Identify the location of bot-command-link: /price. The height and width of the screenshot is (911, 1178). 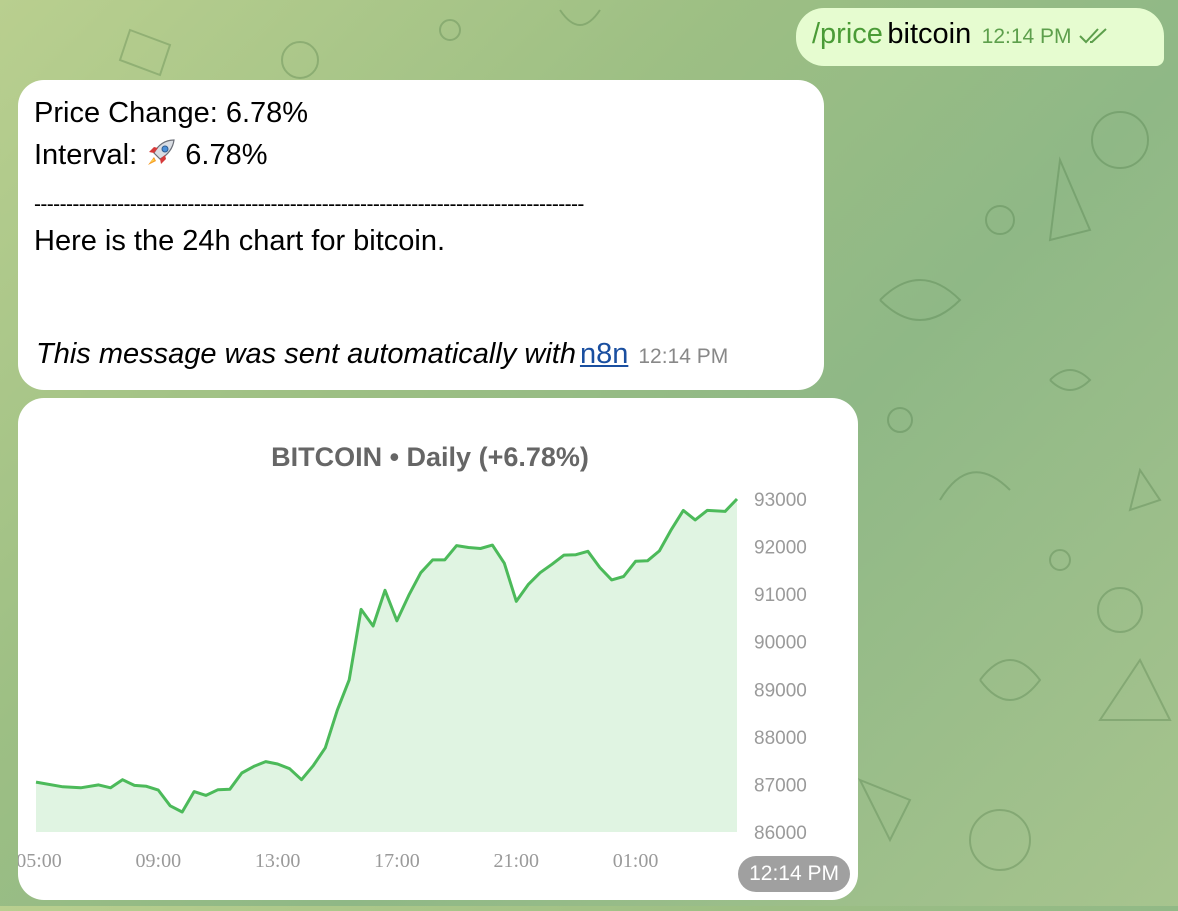
(847, 34).